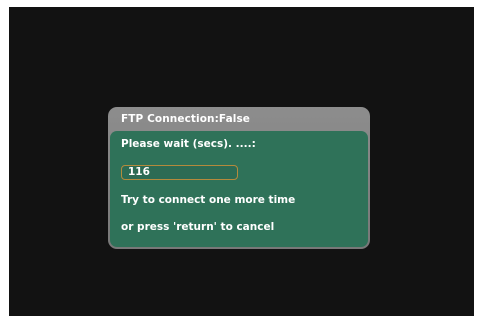 The height and width of the screenshot is (325, 482). Describe the element at coordinates (186, 119) in the screenshot. I see `dialog-title: FTP Connection:False` at that location.